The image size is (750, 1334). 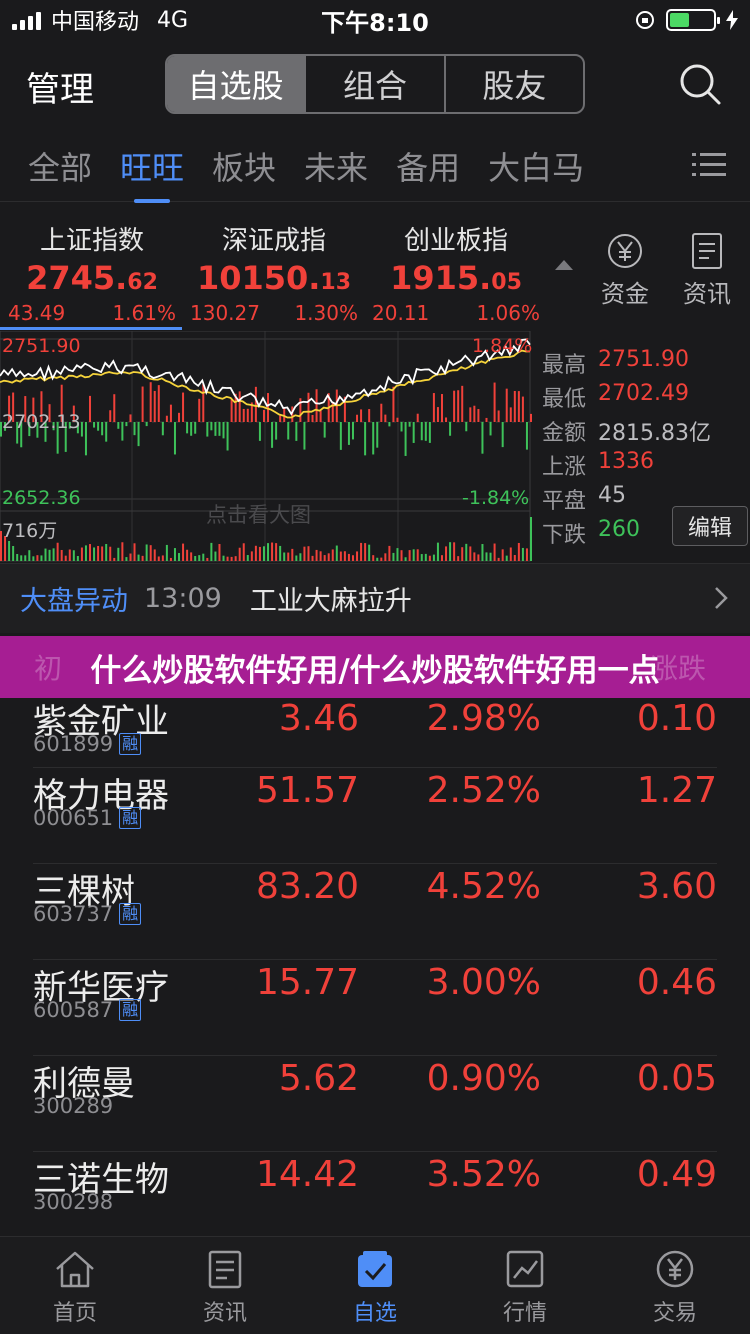 What do you see at coordinates (73, 1202) in the screenshot?
I see `stock-code: 300298` at bounding box center [73, 1202].